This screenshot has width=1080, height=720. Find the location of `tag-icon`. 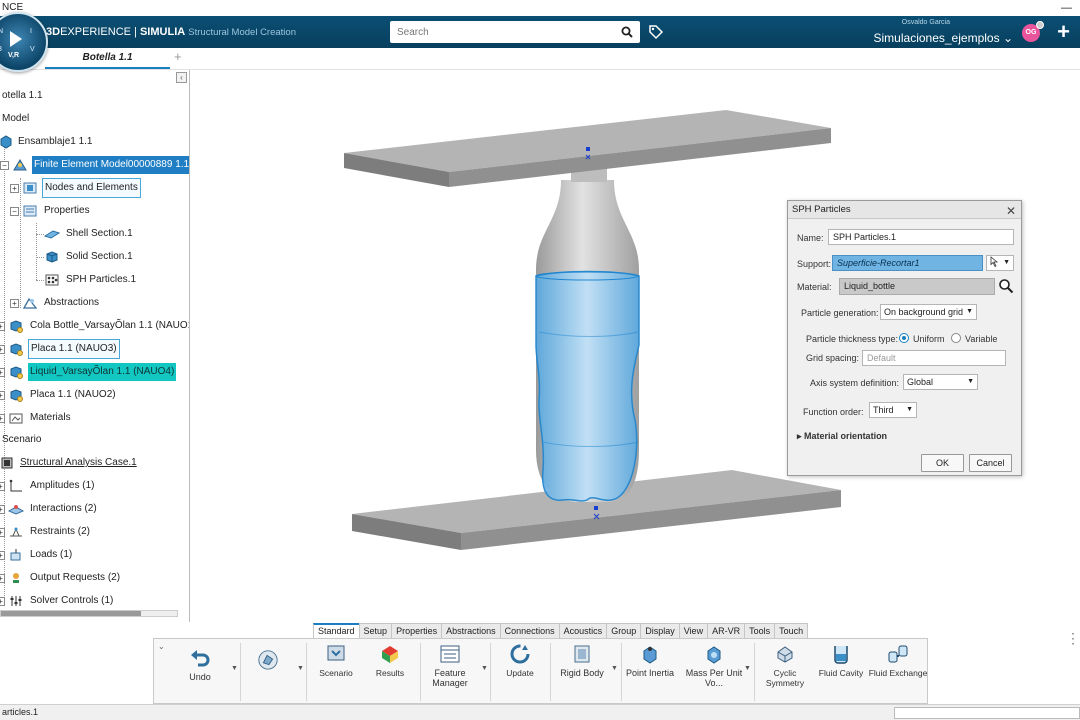

tag-icon is located at coordinates (656, 32).